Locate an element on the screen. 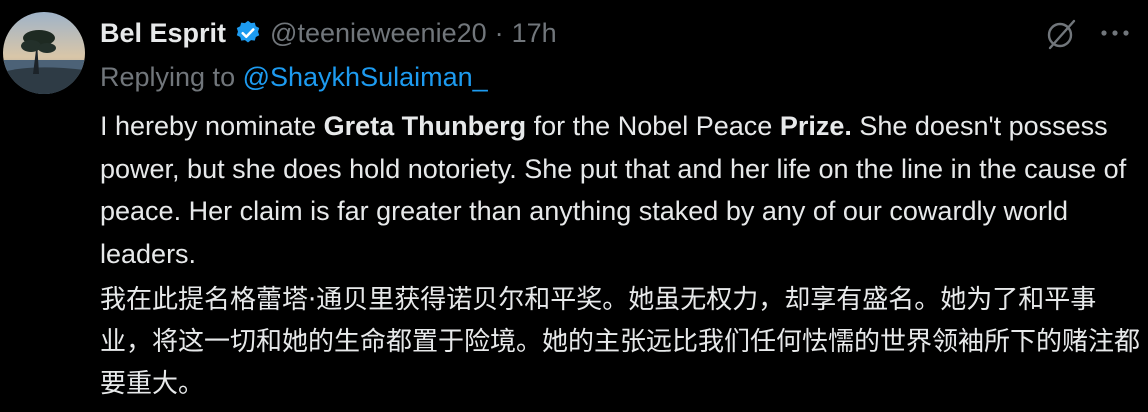 The image size is (1148, 412). reply-context: Replying to @ShaykhSulaiman_ is located at coordinates (294, 77).